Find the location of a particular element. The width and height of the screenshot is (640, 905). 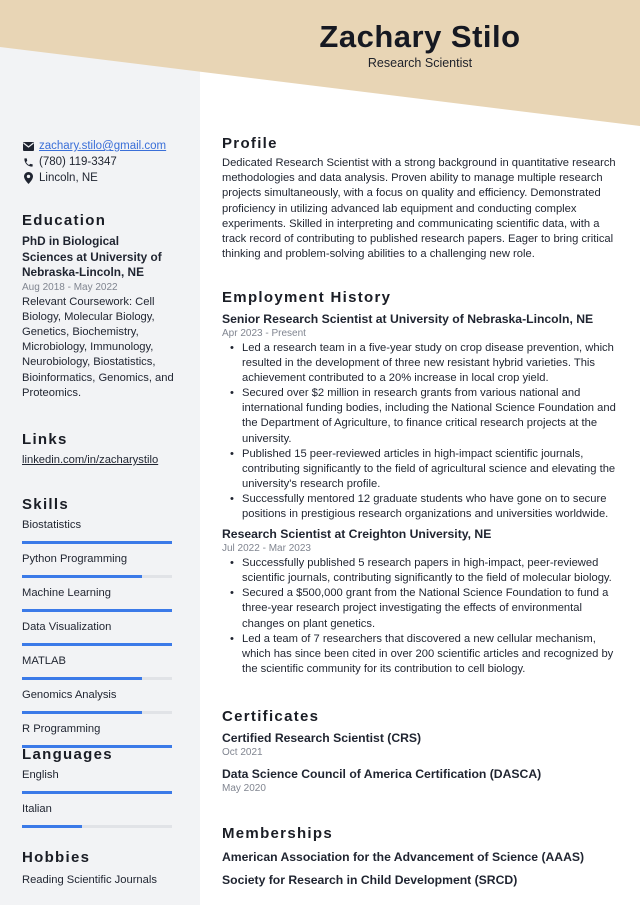

education-heading: Education is located at coordinates (64, 220).